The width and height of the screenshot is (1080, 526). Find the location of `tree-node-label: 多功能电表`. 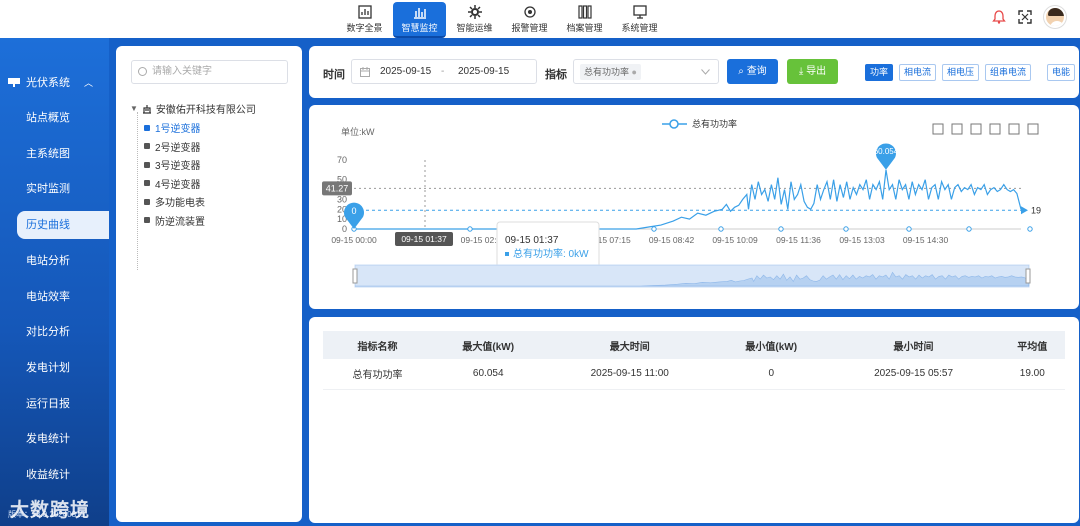

tree-node-label: 多功能电表 is located at coordinates (180, 203).